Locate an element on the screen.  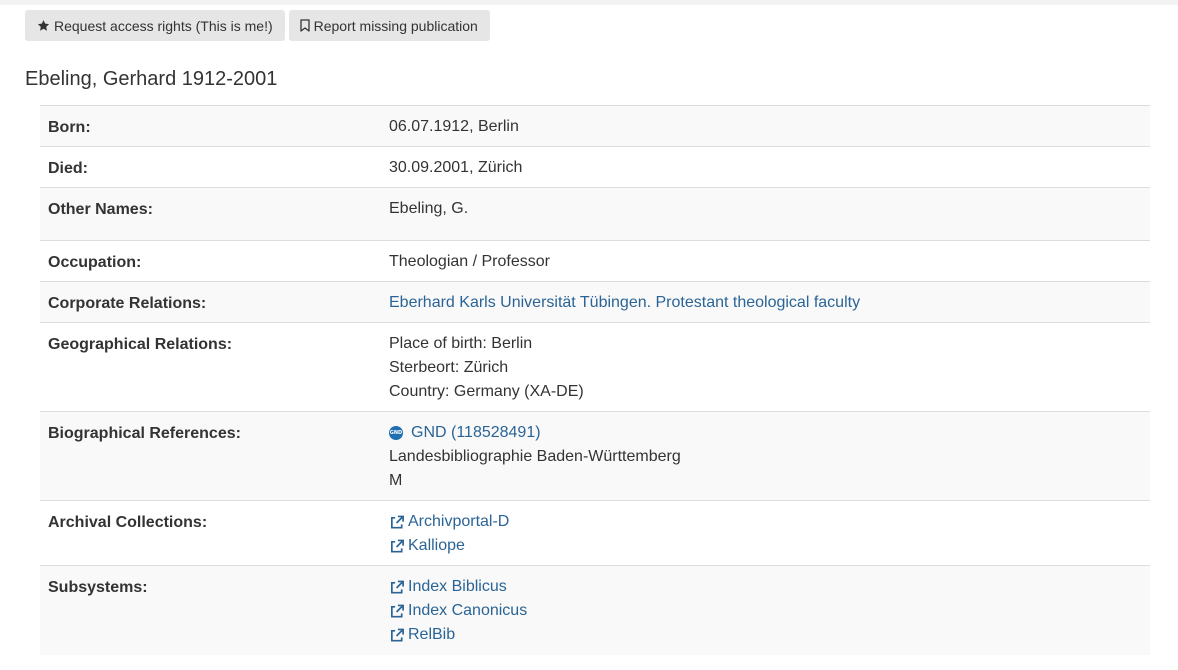
star-icon is located at coordinates (43, 25).